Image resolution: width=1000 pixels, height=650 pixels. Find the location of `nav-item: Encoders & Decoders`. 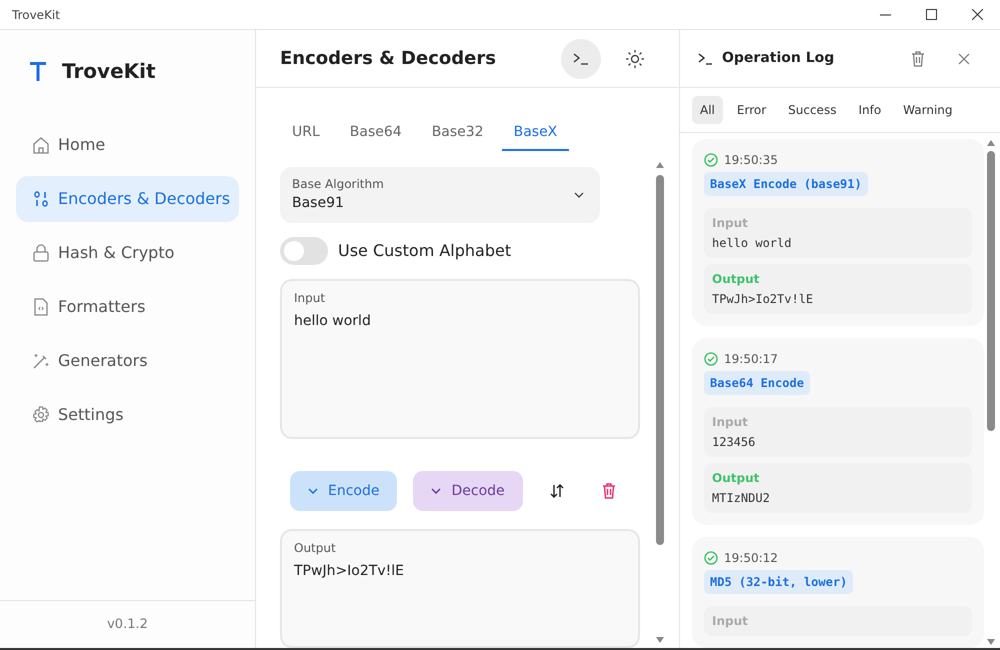

nav-item: Encoders & Decoders is located at coordinates (127, 199).